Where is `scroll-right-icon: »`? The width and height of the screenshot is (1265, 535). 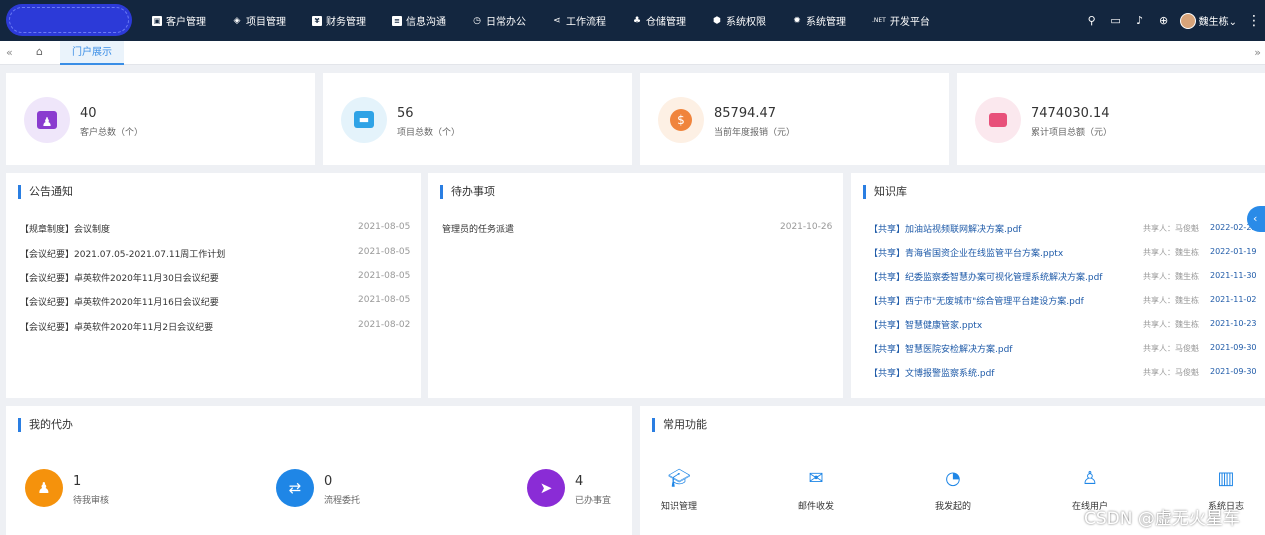
scroll-right-icon: » is located at coordinates (1257, 52).